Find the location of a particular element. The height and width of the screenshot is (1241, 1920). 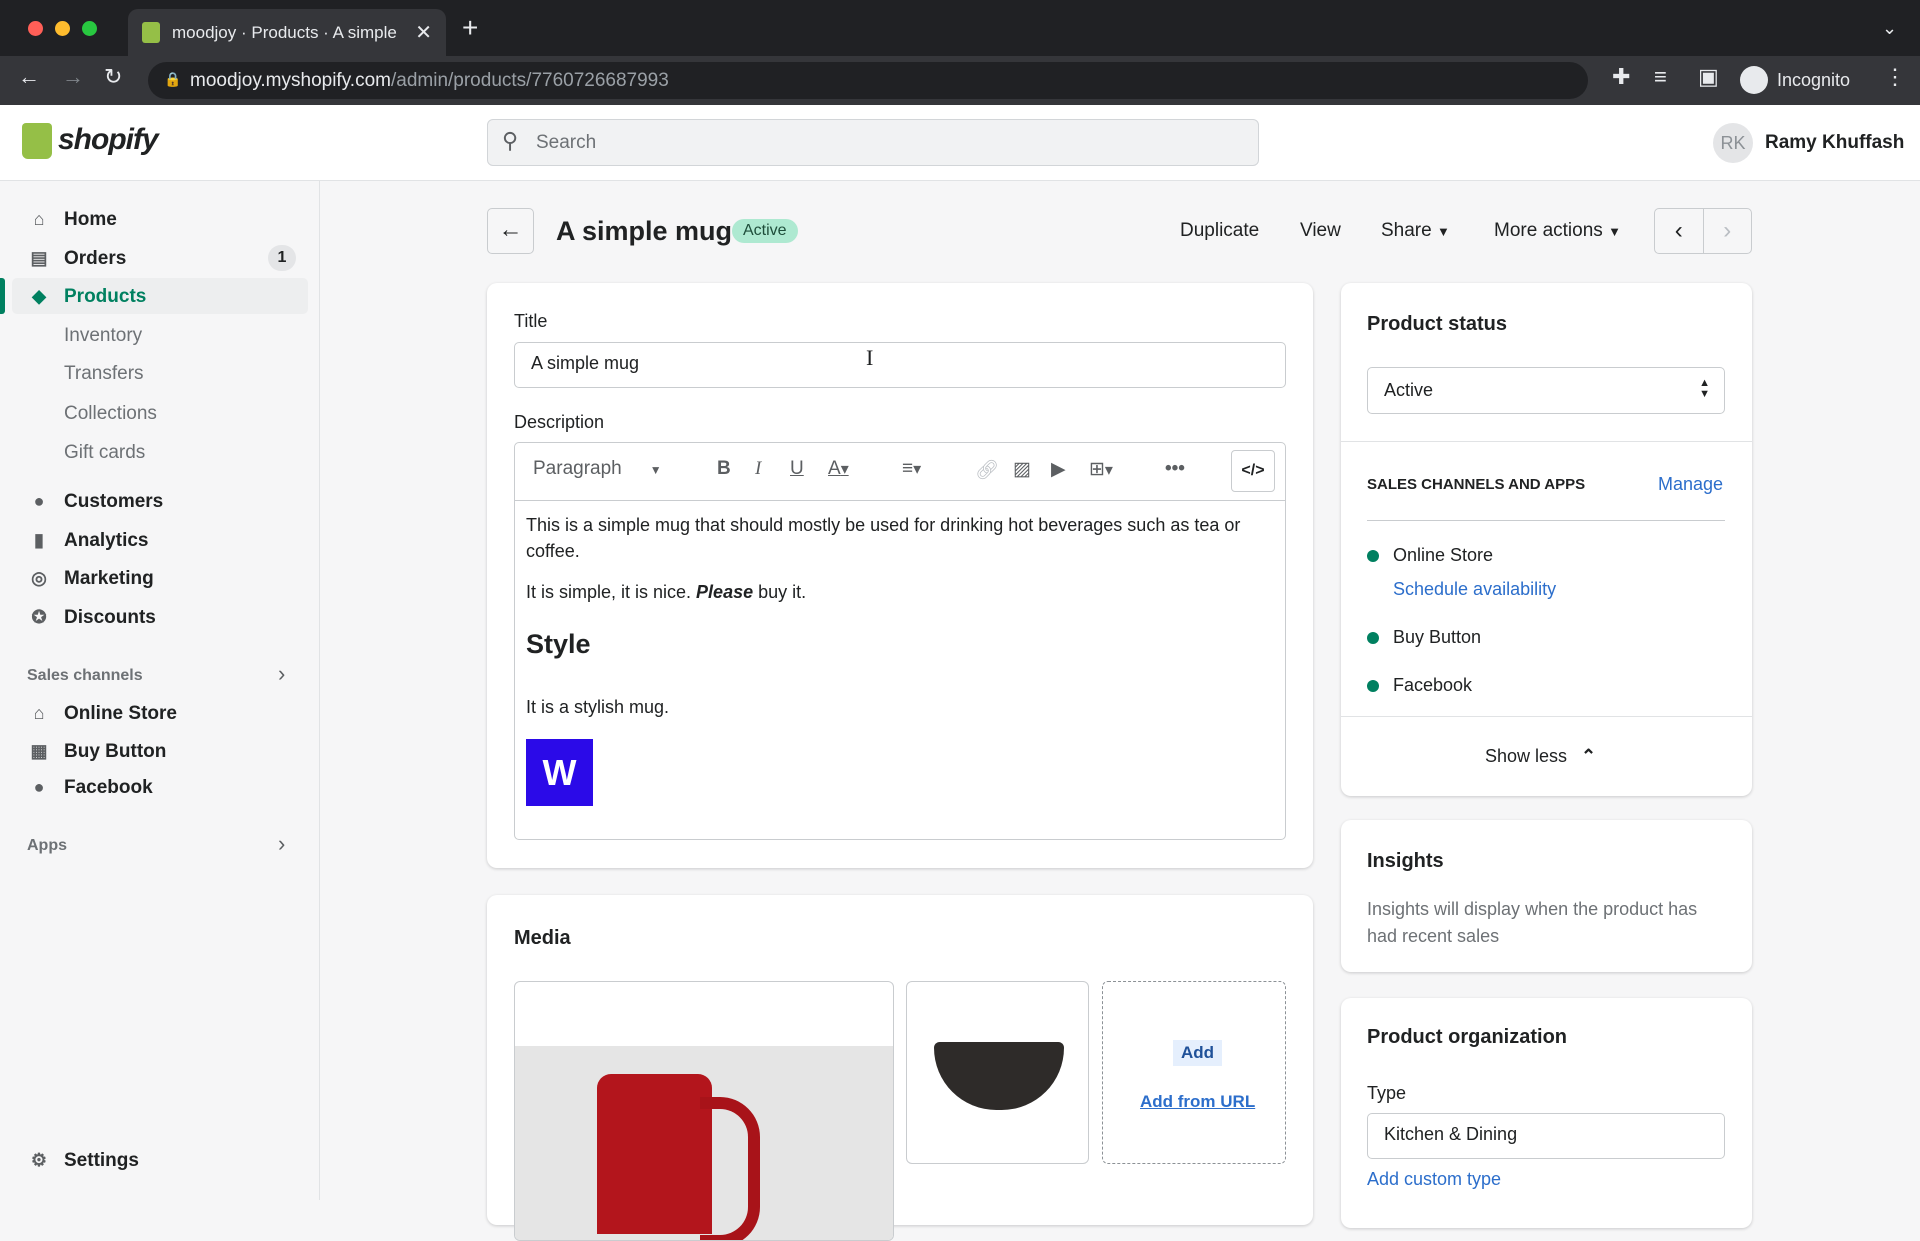

reading-list-icon: ≡ is located at coordinates (1660, 77).